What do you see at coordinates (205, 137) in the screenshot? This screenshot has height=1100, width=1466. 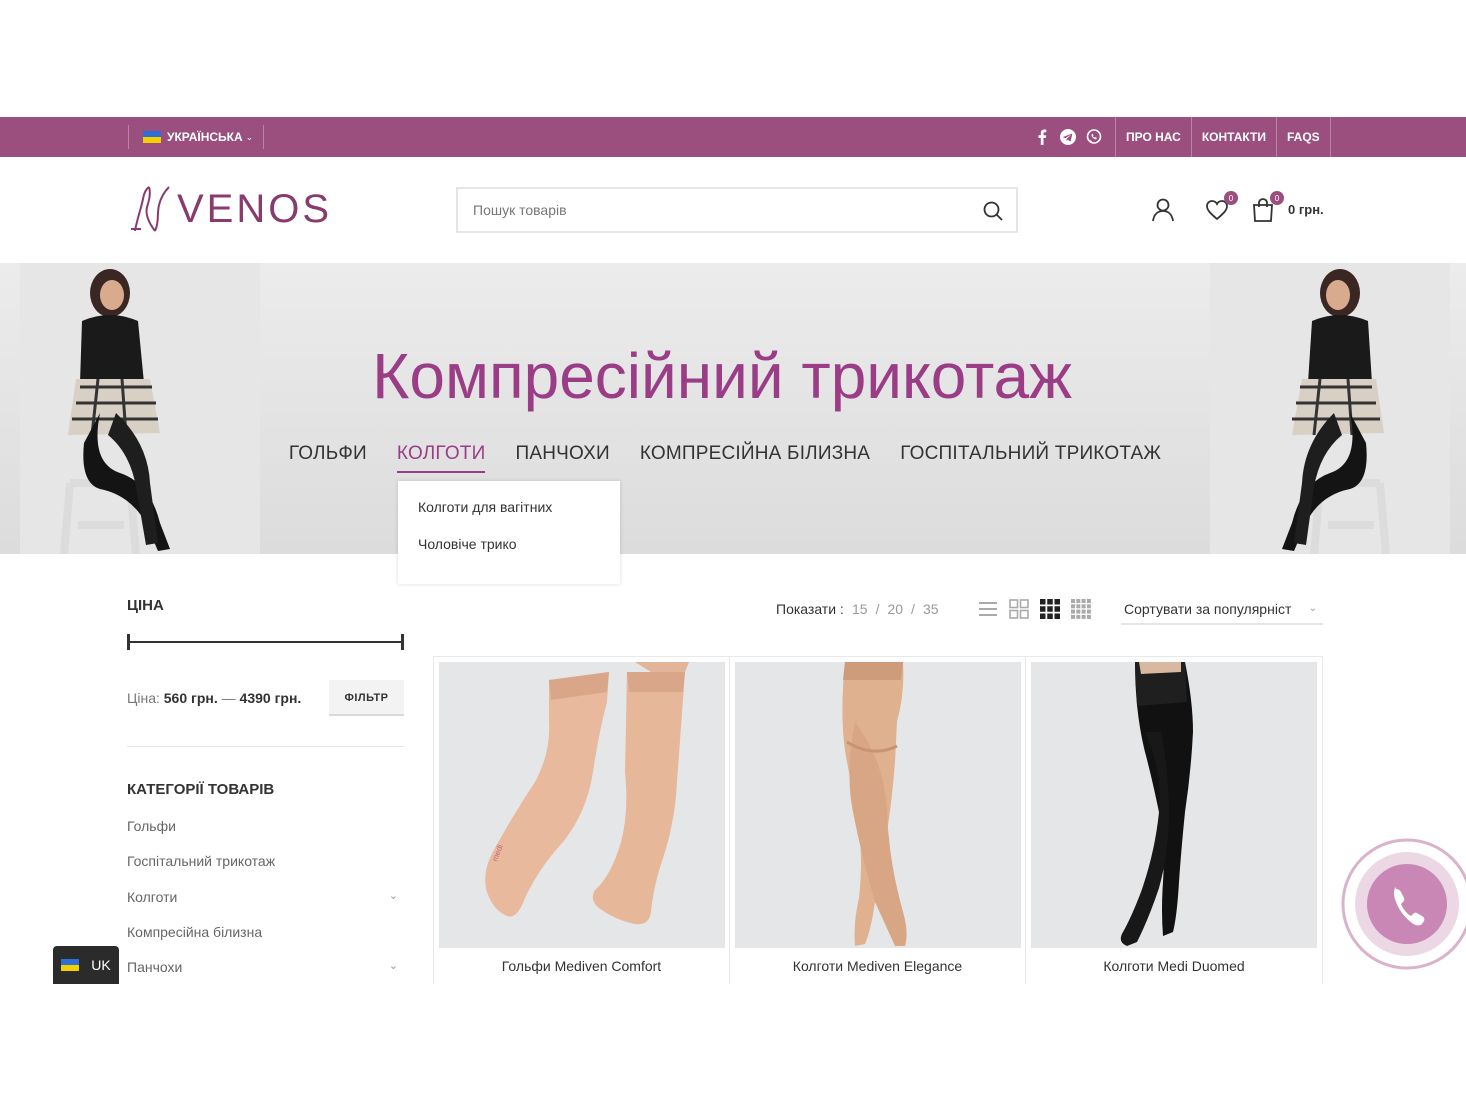 I see `language-label: УКРАЇНСЬКА` at bounding box center [205, 137].